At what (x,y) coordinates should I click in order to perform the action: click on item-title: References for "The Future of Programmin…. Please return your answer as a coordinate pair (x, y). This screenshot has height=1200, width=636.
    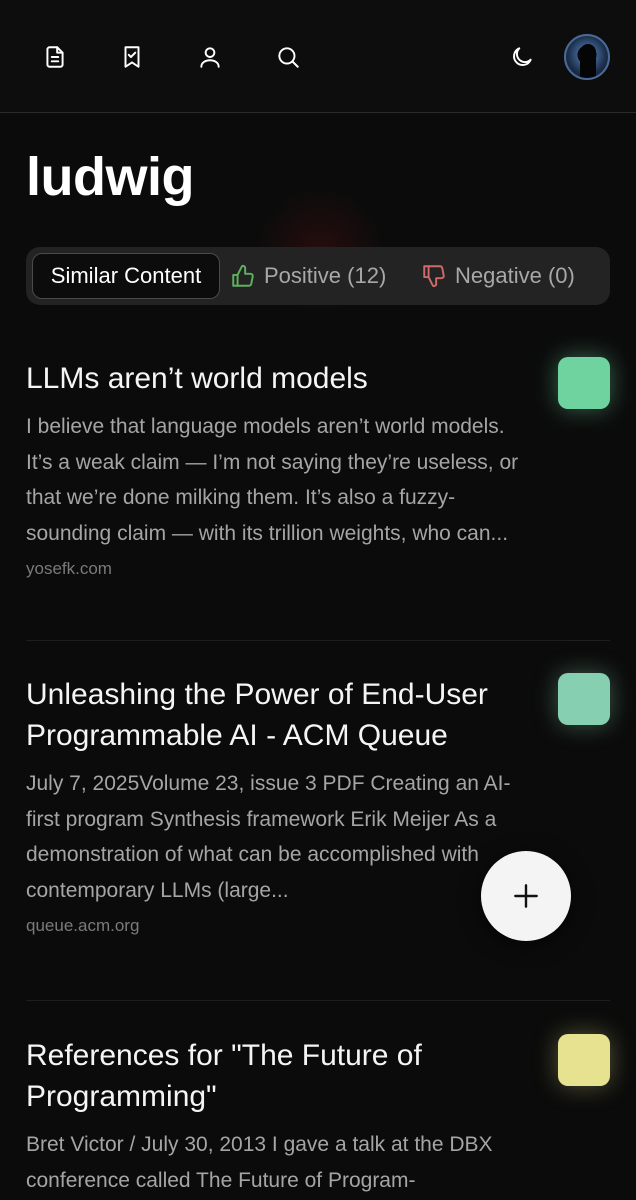
    Looking at the image, I should click on (276, 1076).